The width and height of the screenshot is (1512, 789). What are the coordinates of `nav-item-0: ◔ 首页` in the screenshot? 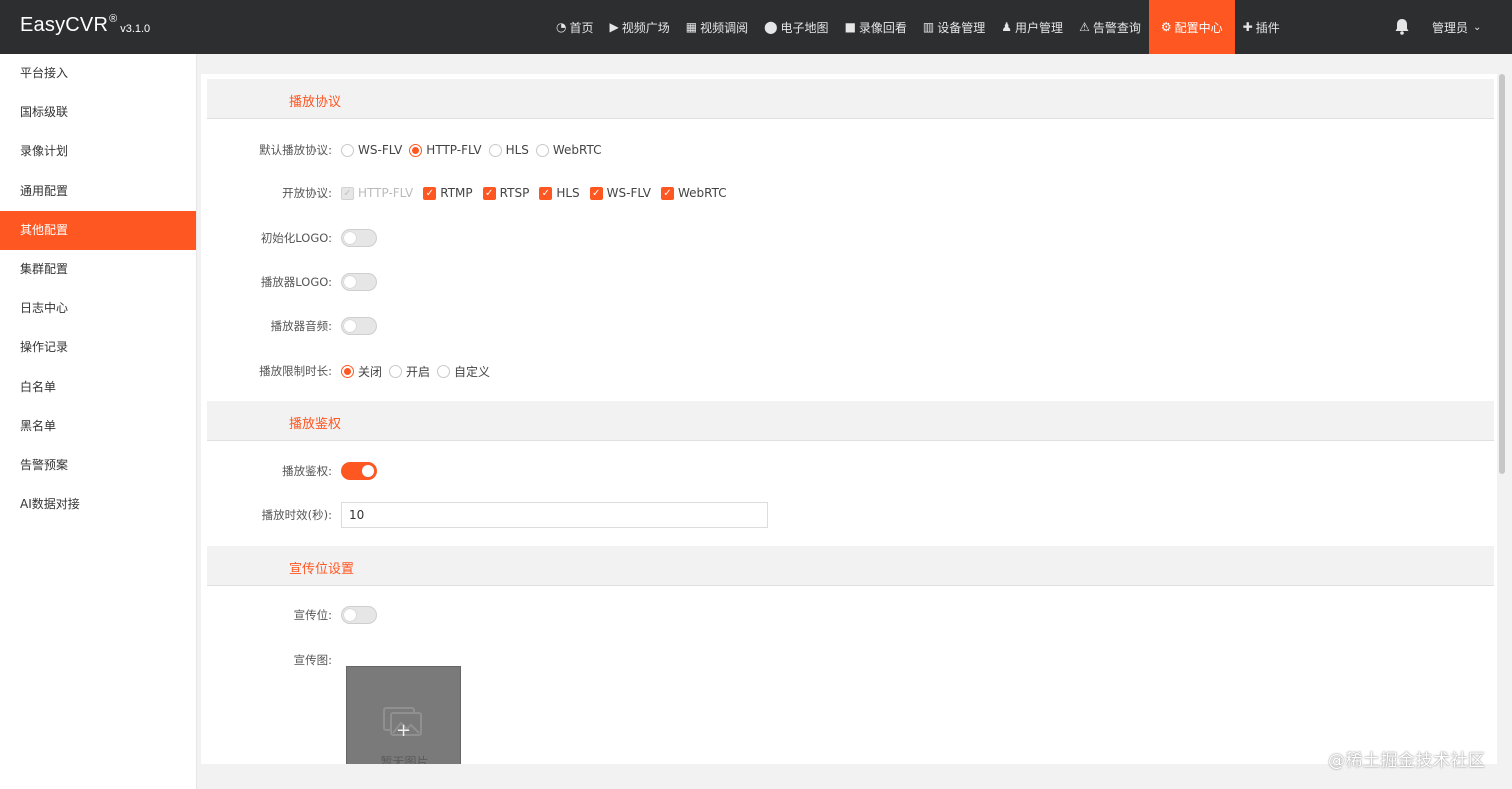 It's located at (575, 27).